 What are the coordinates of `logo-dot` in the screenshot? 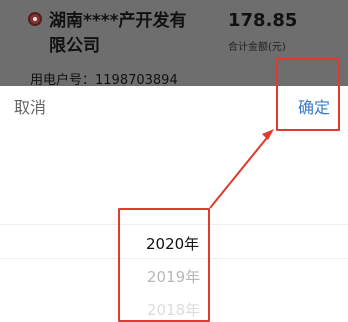 It's located at (35, 19).